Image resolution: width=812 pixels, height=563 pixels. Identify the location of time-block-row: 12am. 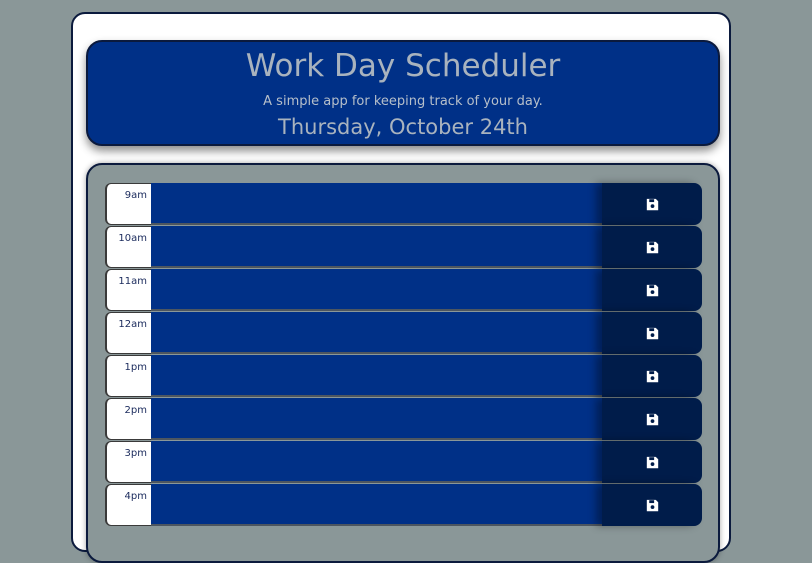
(403, 333).